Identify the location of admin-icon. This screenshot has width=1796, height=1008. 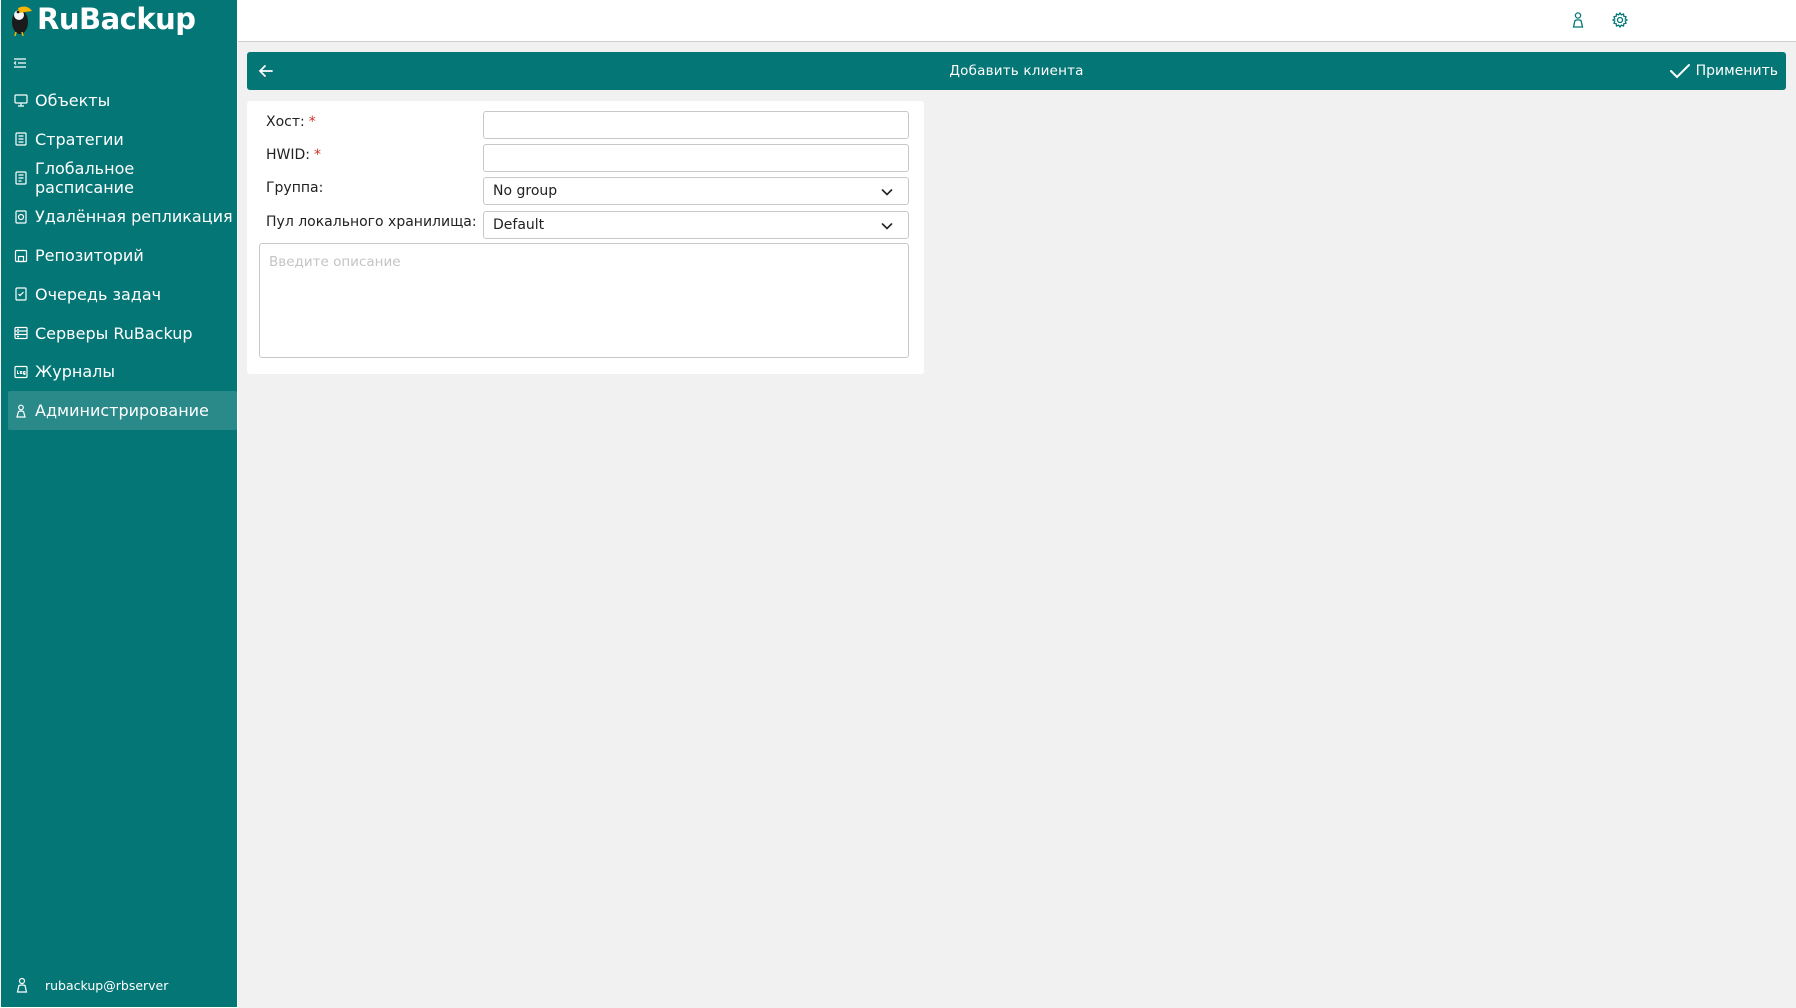
(21, 411).